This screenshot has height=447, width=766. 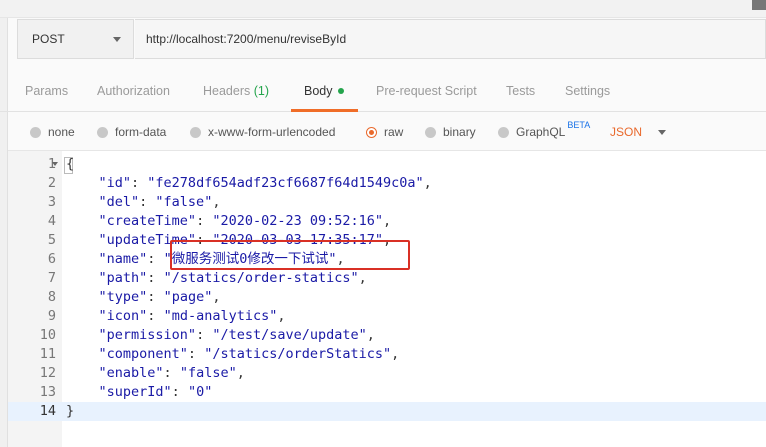 I want to click on tab-authorization: Authorization, so click(x=133, y=91).